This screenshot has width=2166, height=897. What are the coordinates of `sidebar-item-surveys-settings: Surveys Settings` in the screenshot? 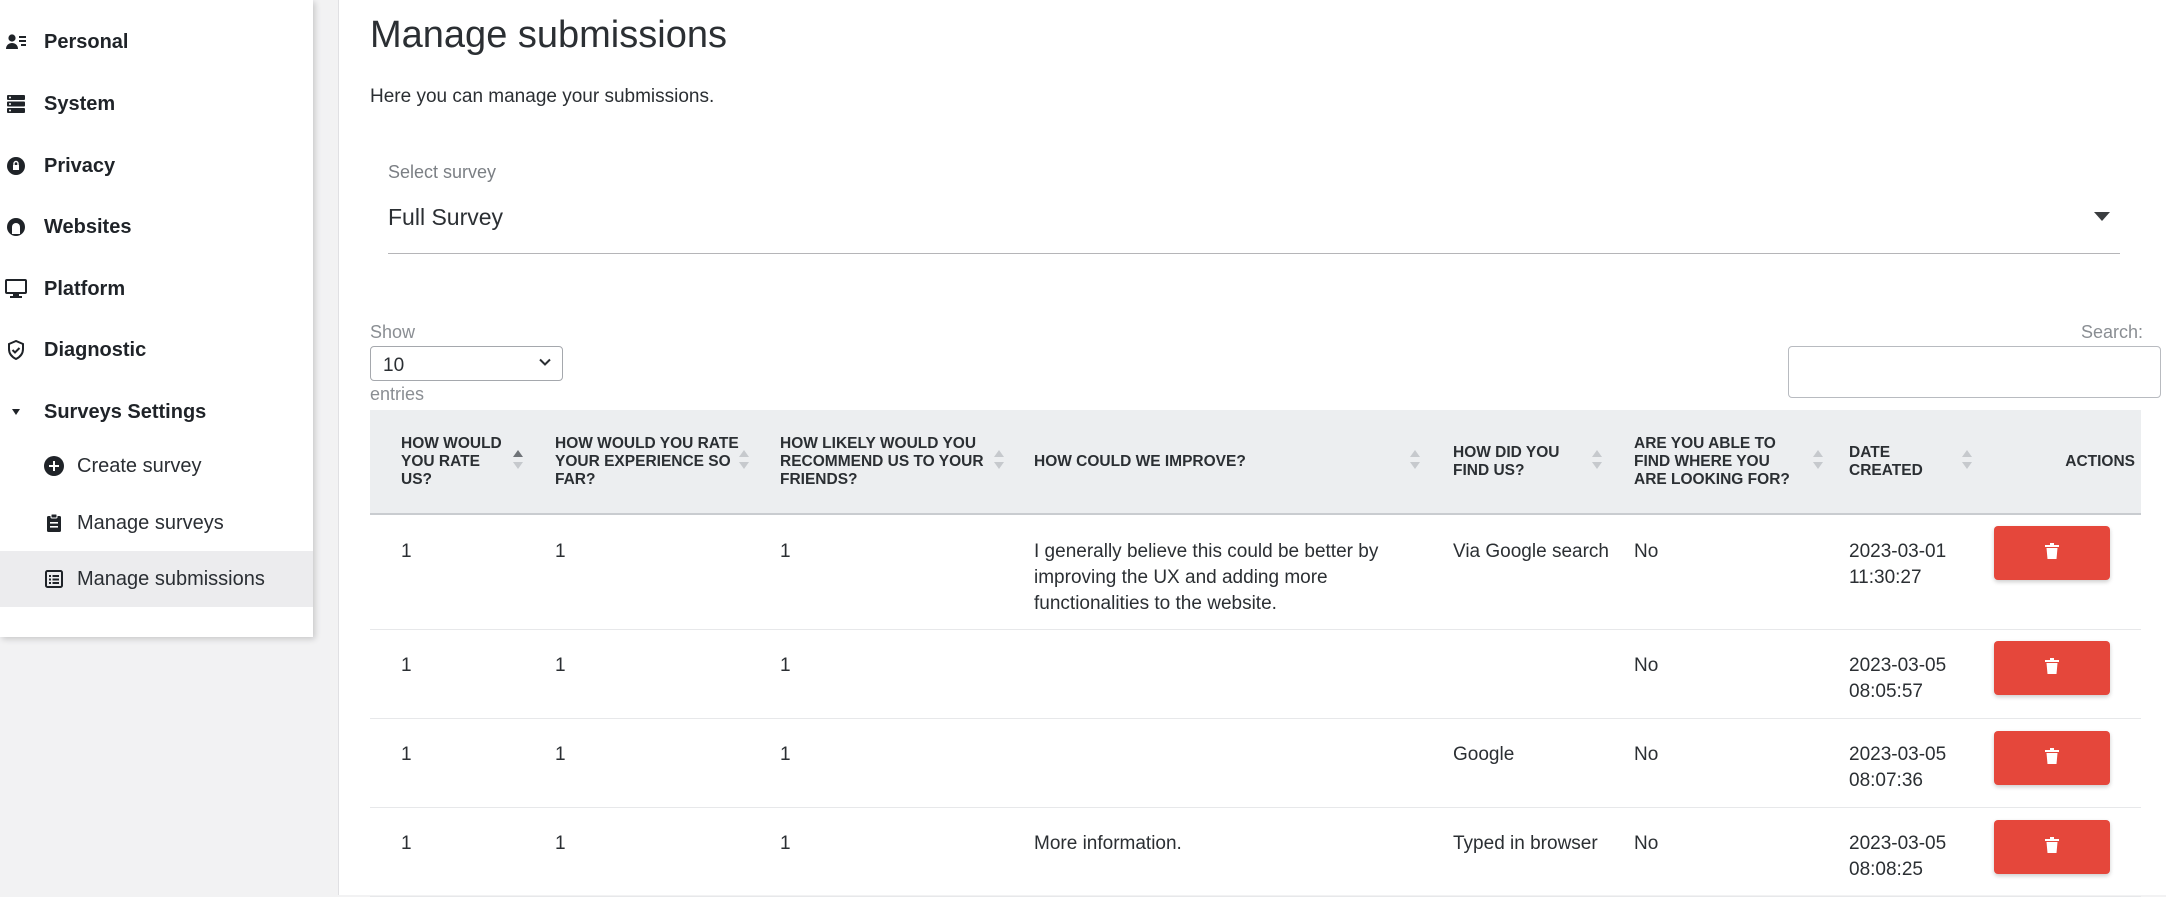 It's located at (156, 412).